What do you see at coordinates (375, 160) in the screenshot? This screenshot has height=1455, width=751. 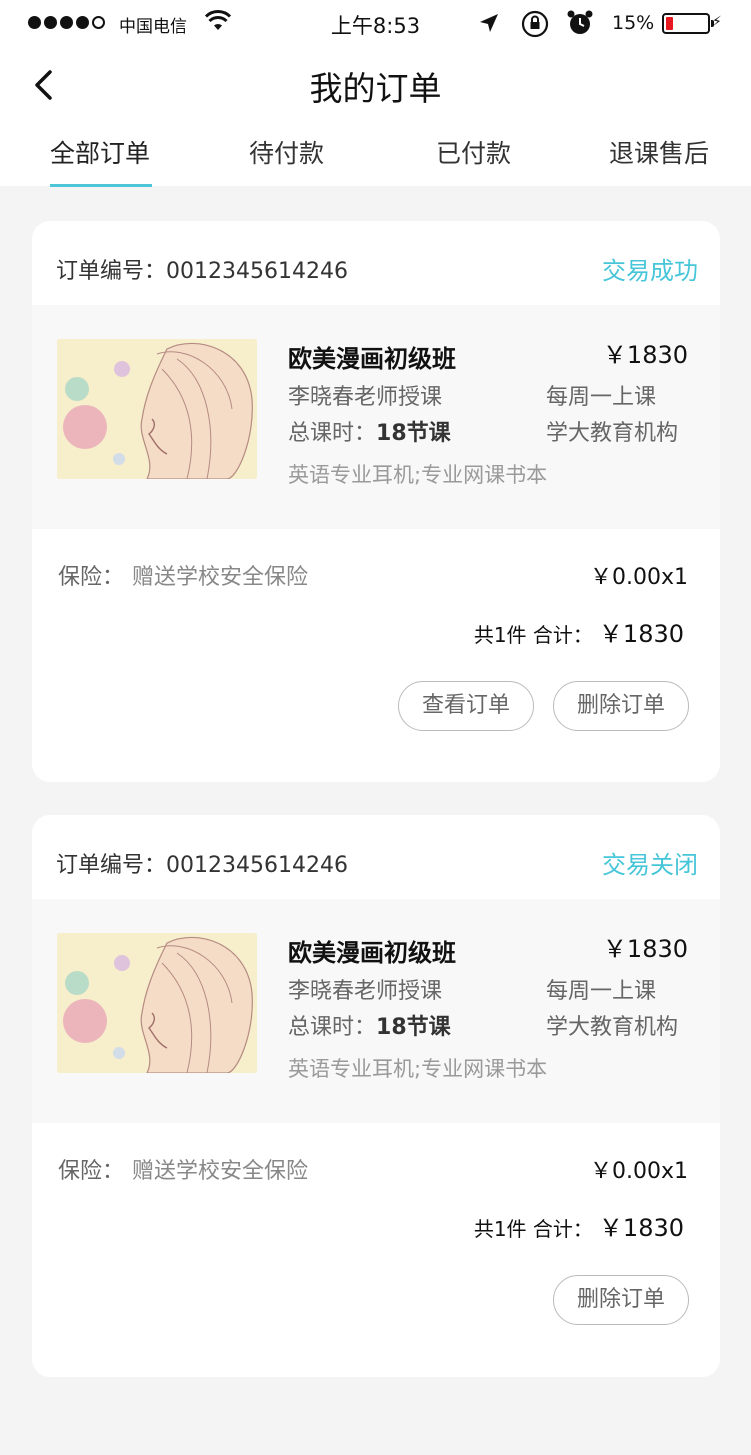 I see `tab-bar: 全部订单 待付款 已付款 退课售后` at bounding box center [375, 160].